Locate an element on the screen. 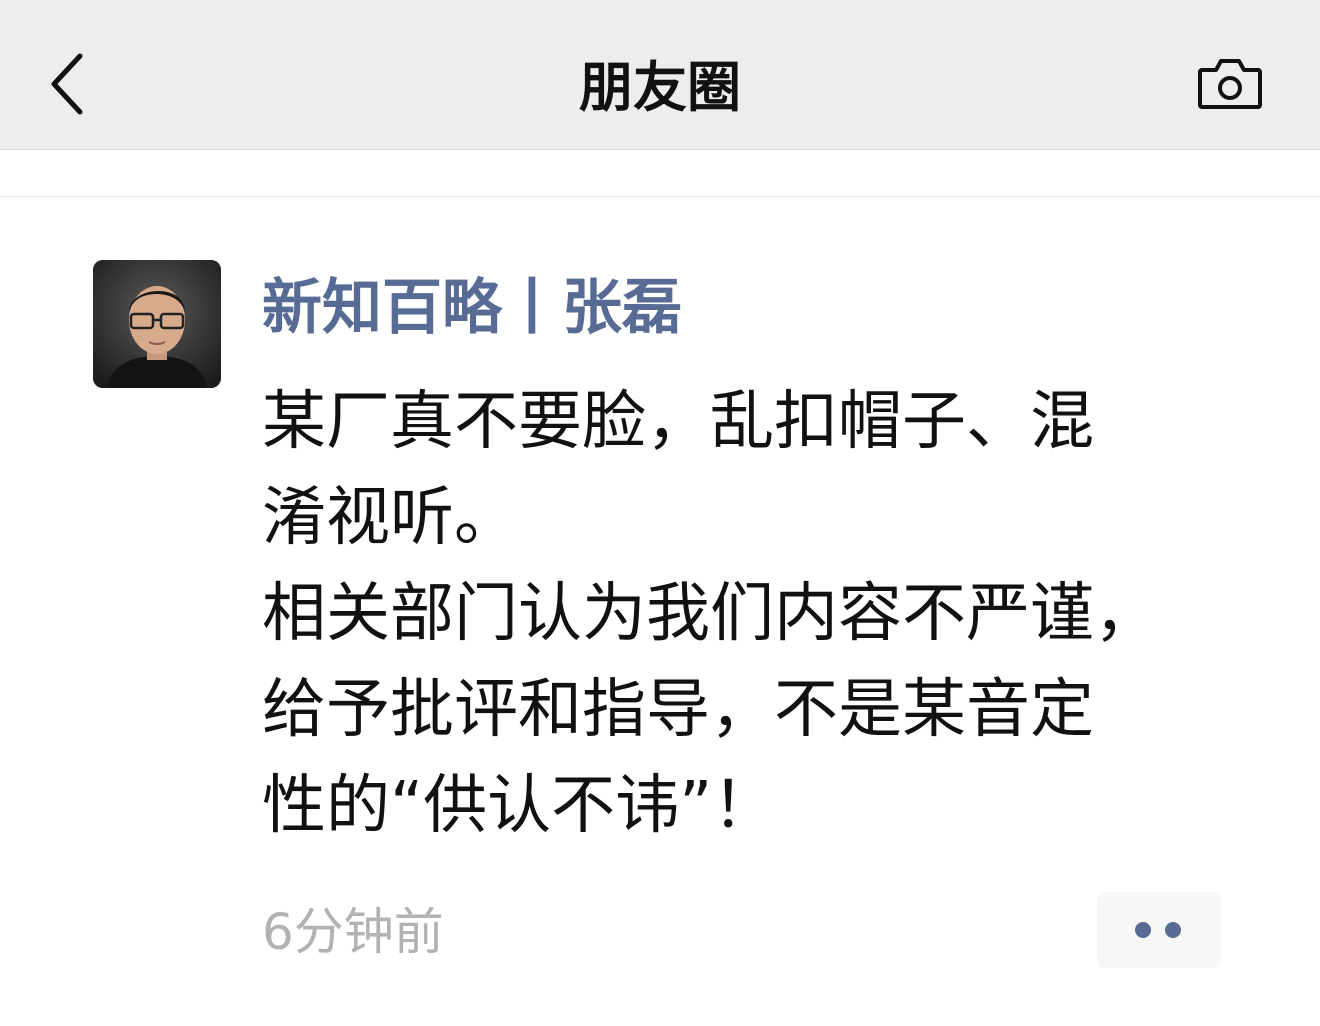  author-name-link: 新知百略丨张磊 is located at coordinates (472, 308).